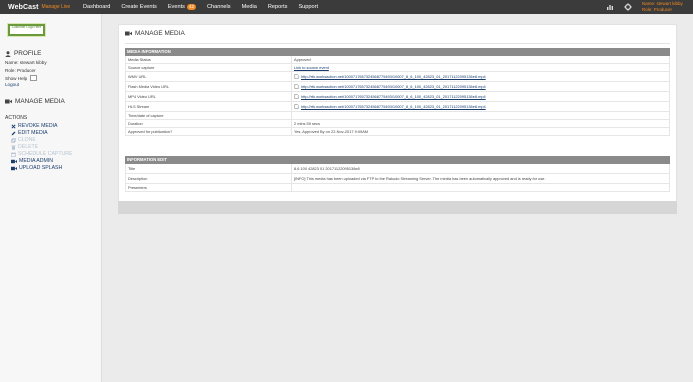 This screenshot has height=382, width=693. I want to click on pencil-icon, so click(13, 133).